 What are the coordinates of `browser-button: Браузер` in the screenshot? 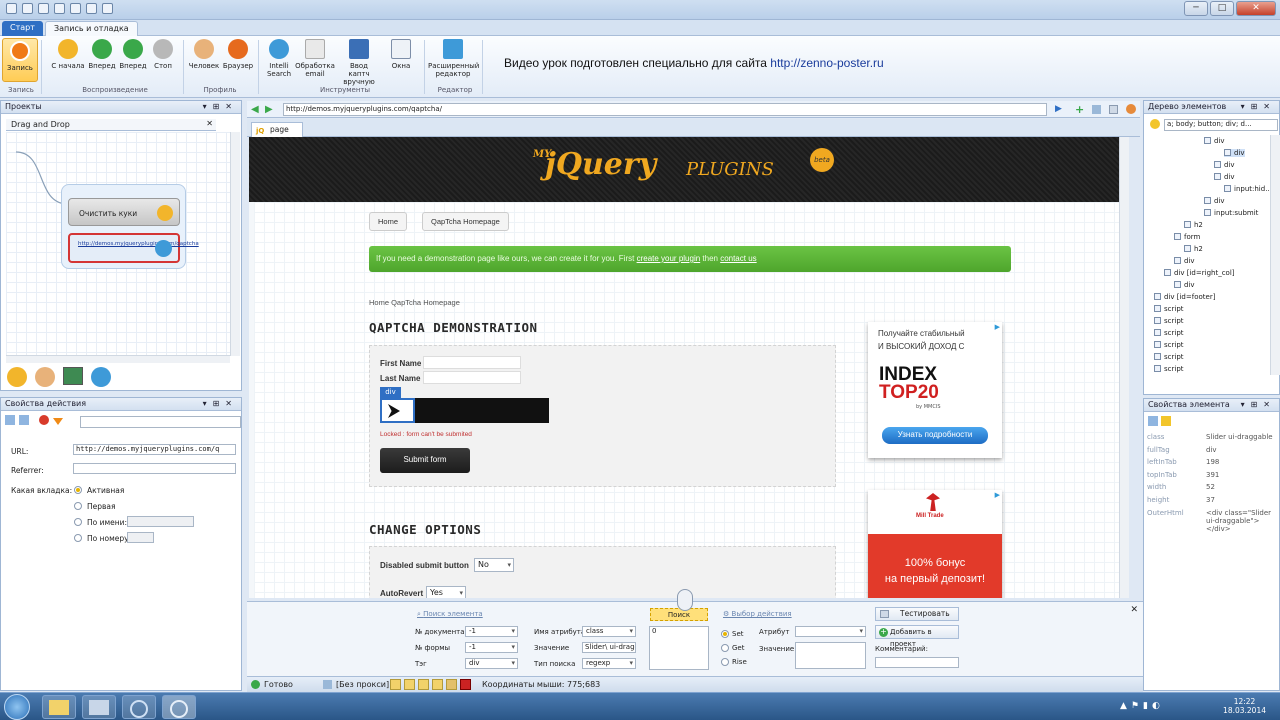 It's located at (238, 54).